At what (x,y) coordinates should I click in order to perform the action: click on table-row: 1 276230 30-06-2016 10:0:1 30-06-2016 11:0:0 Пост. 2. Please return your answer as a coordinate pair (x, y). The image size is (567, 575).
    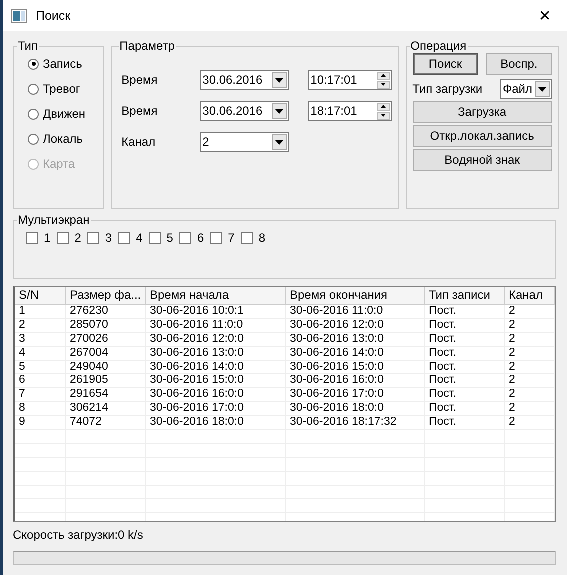
    Looking at the image, I should click on (285, 312).